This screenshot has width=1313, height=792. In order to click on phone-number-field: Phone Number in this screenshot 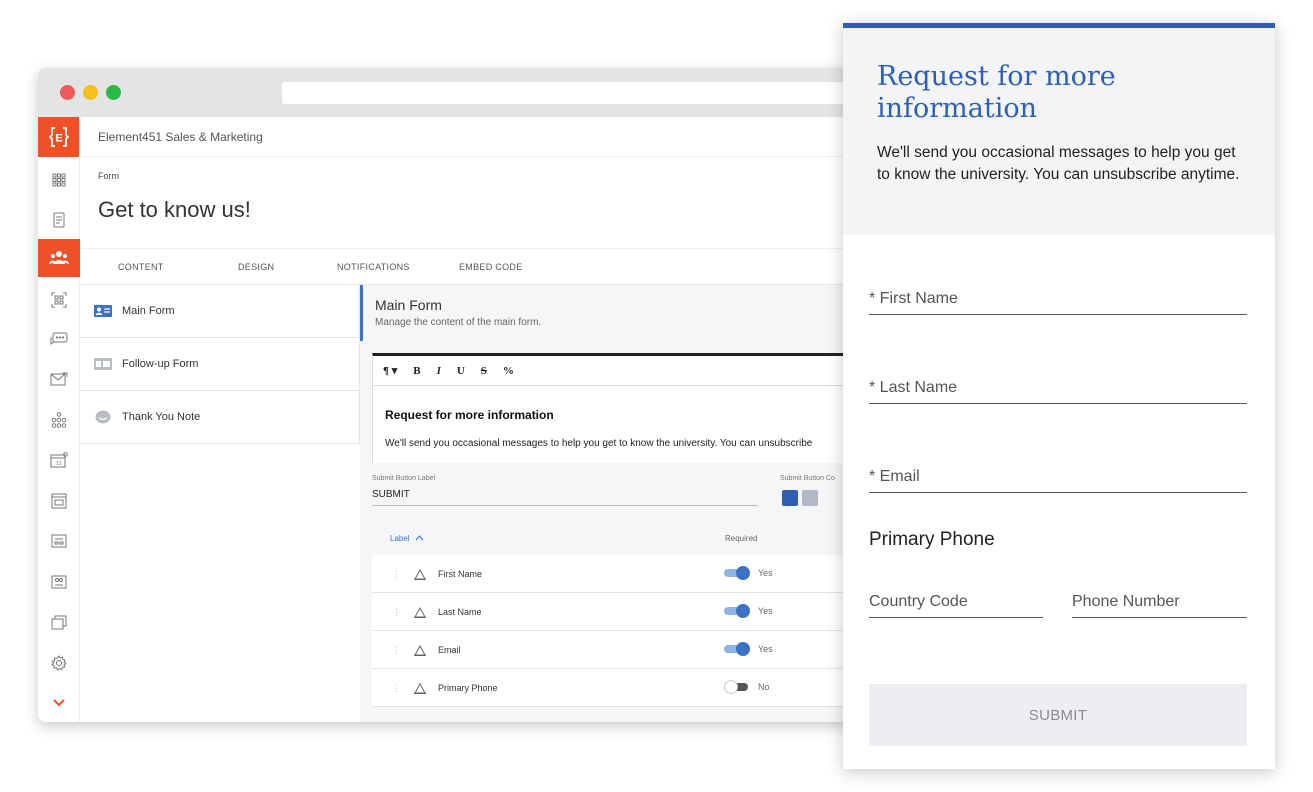, I will do `click(1159, 605)`.